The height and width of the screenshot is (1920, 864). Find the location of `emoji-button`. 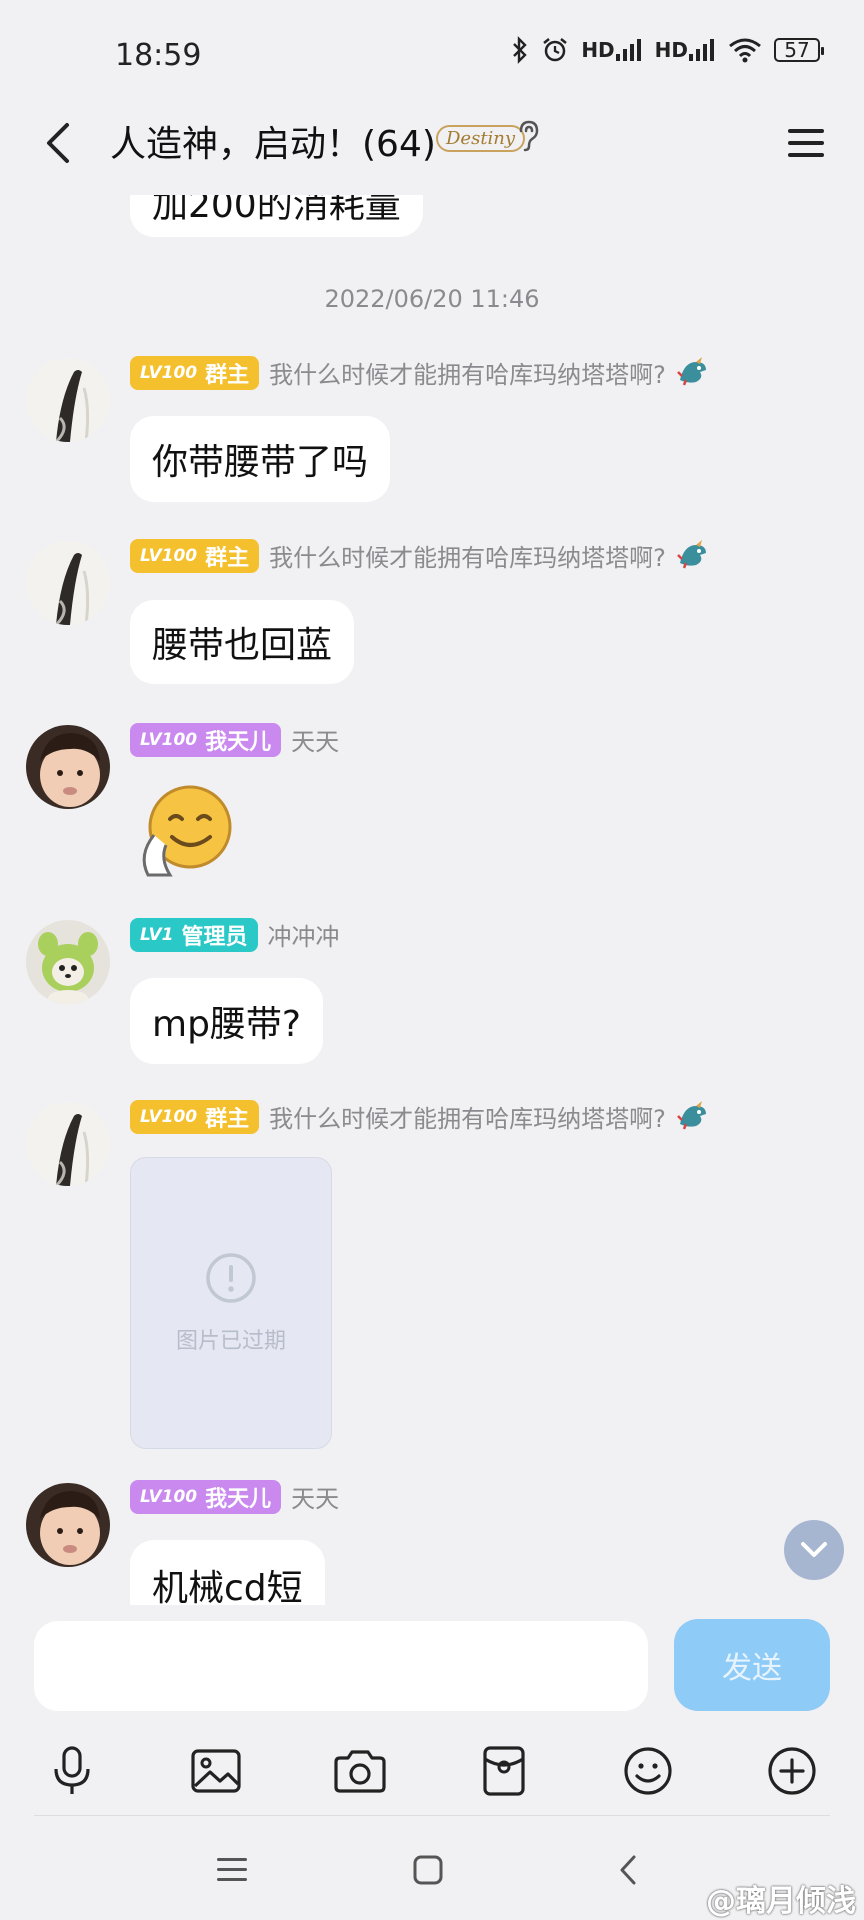

emoji-button is located at coordinates (648, 1771).